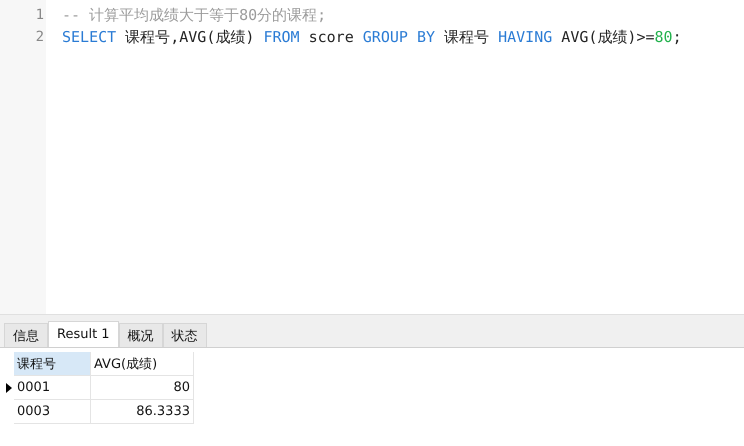 The image size is (744, 446). Describe the element at coordinates (52, 364) in the screenshot. I see `column-header: 课程号` at that location.